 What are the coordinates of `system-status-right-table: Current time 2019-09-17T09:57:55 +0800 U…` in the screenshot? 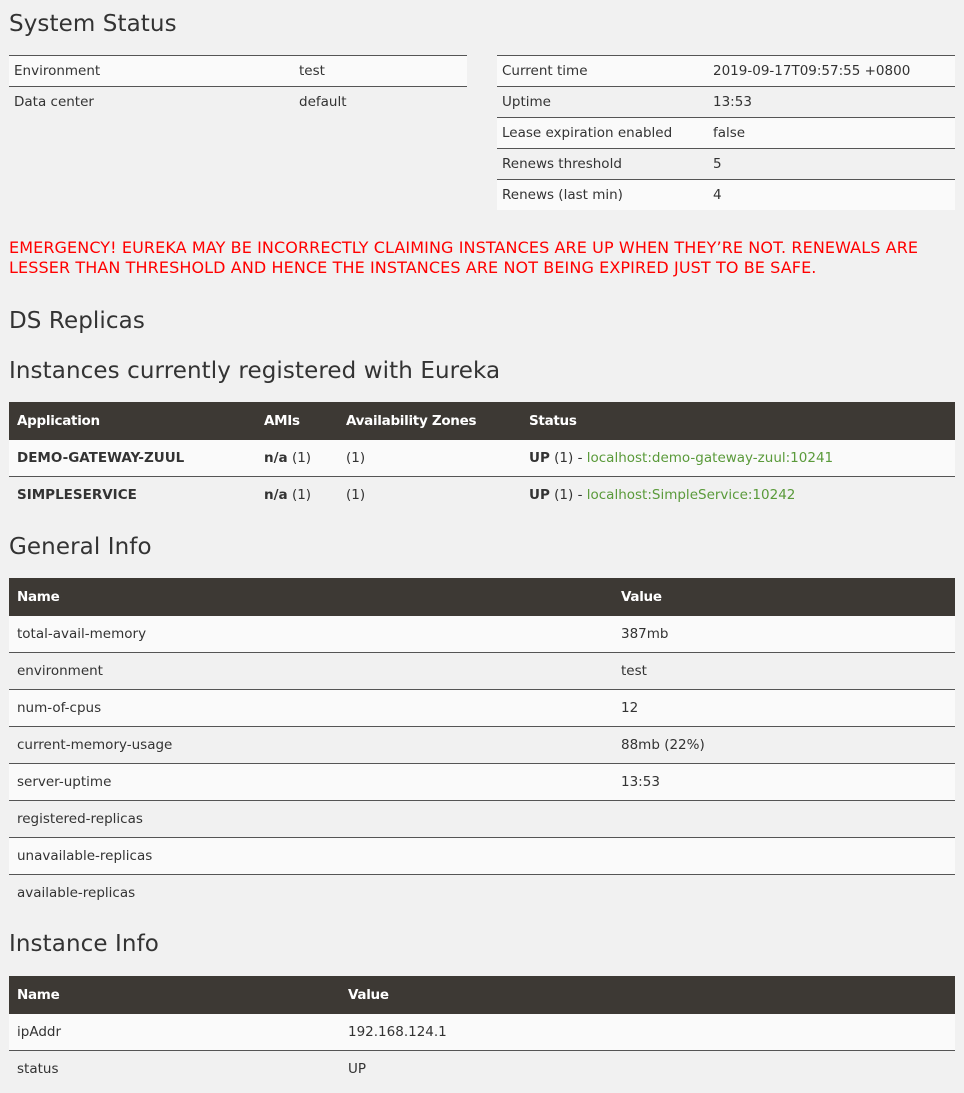 It's located at (726, 132).